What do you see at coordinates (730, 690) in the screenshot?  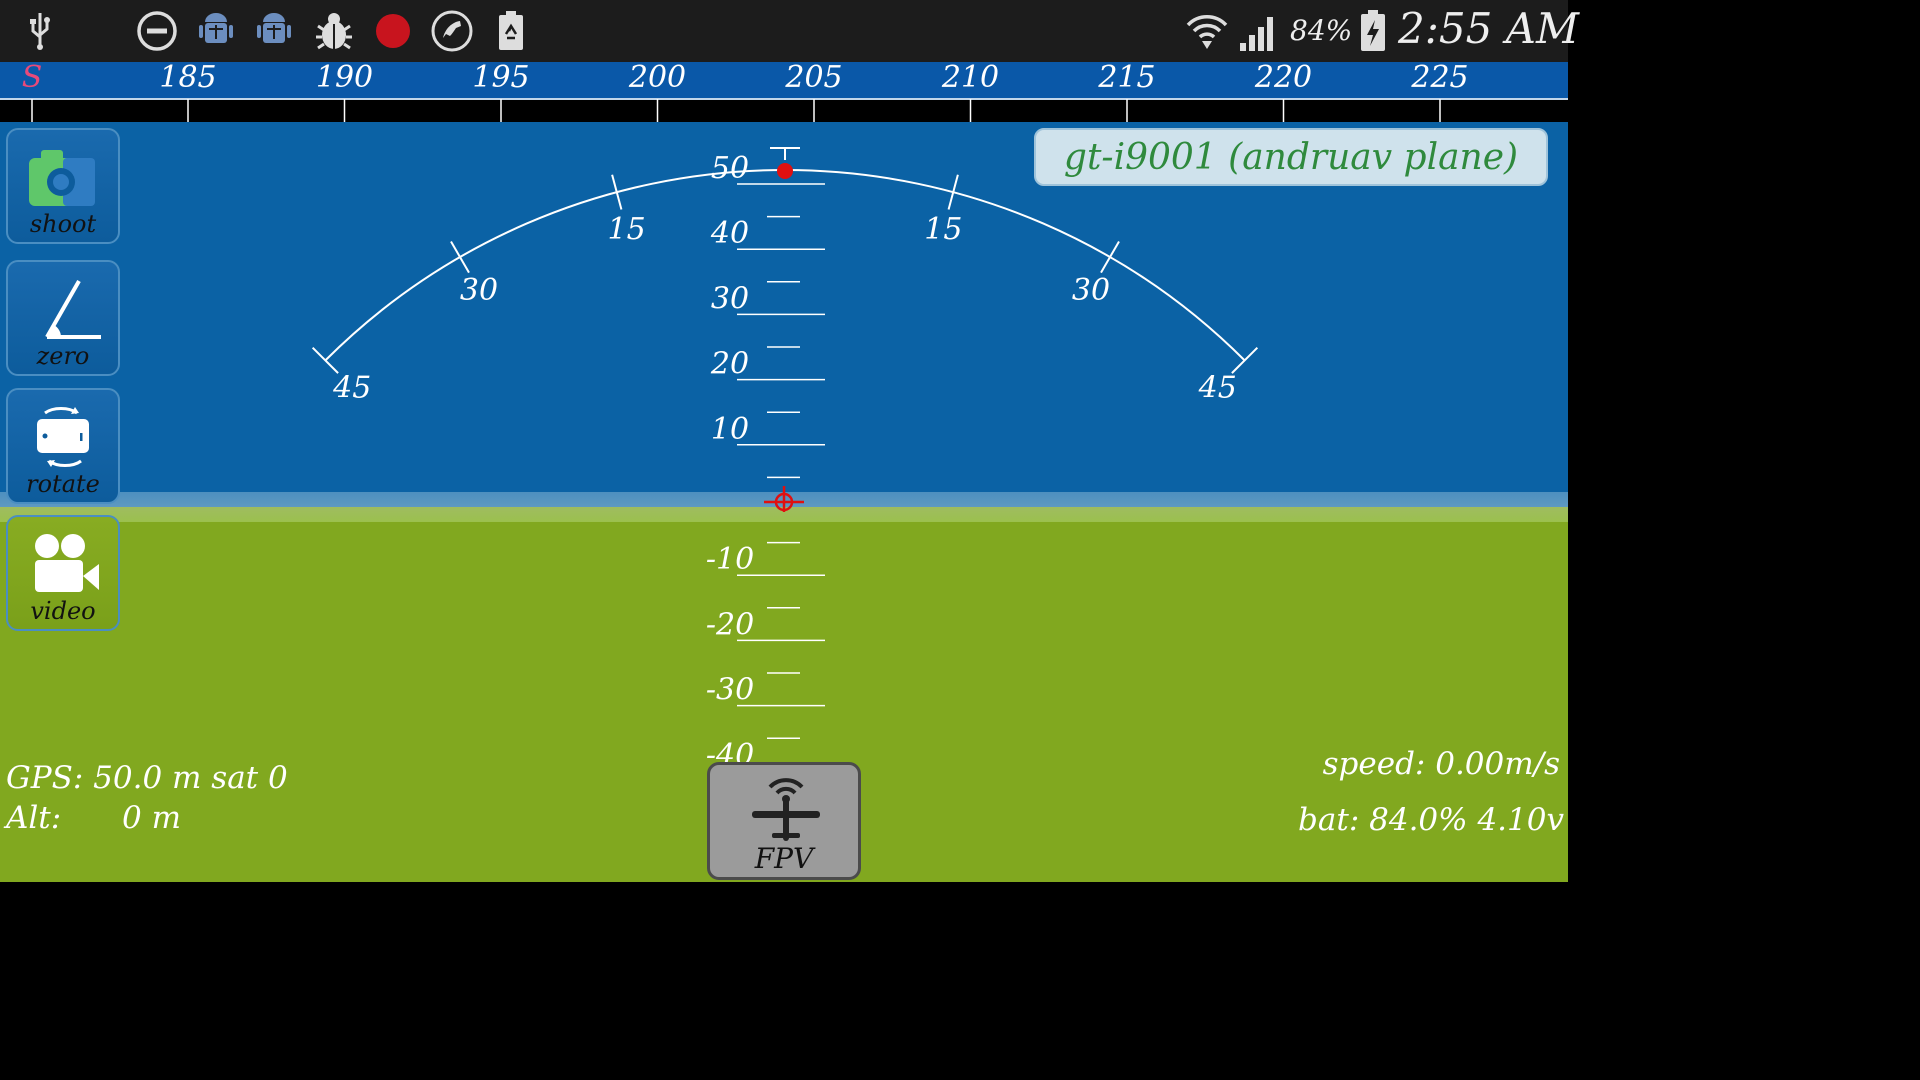 I see `pitch-label: -30` at bounding box center [730, 690].